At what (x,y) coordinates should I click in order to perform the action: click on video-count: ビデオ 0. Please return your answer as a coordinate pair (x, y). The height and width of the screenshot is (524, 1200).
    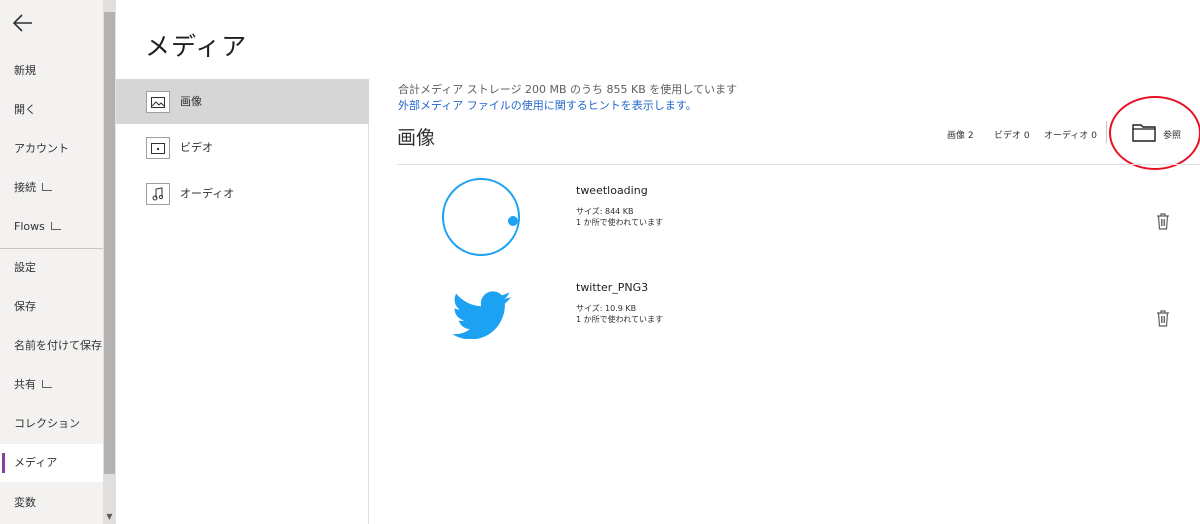
    Looking at the image, I should click on (1012, 136).